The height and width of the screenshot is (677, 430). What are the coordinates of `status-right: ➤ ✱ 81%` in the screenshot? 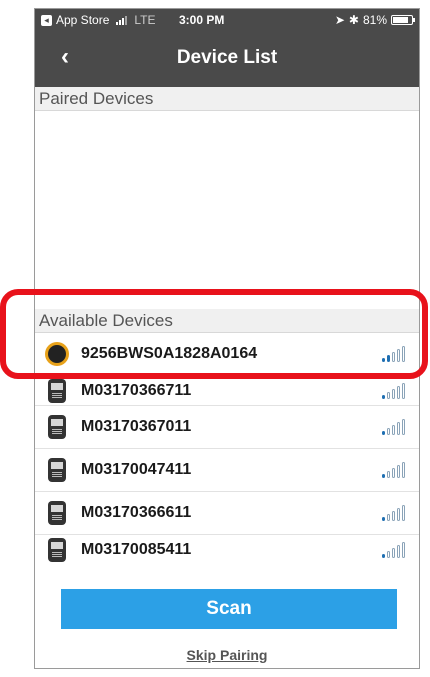 It's located at (374, 20).